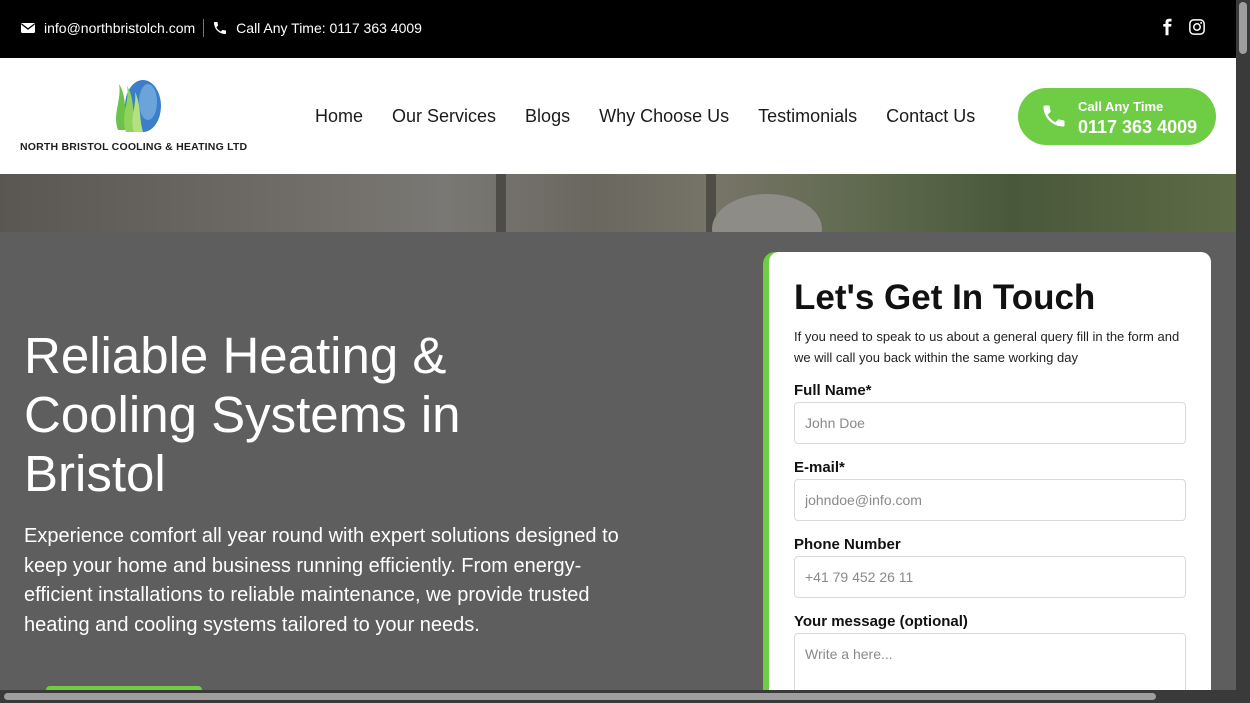 This screenshot has height=703, width=1250. What do you see at coordinates (990, 423) in the screenshot?
I see `full-name-input` at bounding box center [990, 423].